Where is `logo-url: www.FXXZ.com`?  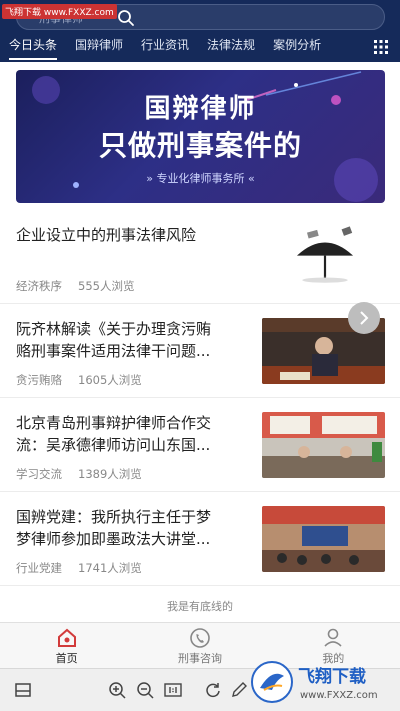
logo-url: www.FXXZ.com is located at coordinates (339, 695).